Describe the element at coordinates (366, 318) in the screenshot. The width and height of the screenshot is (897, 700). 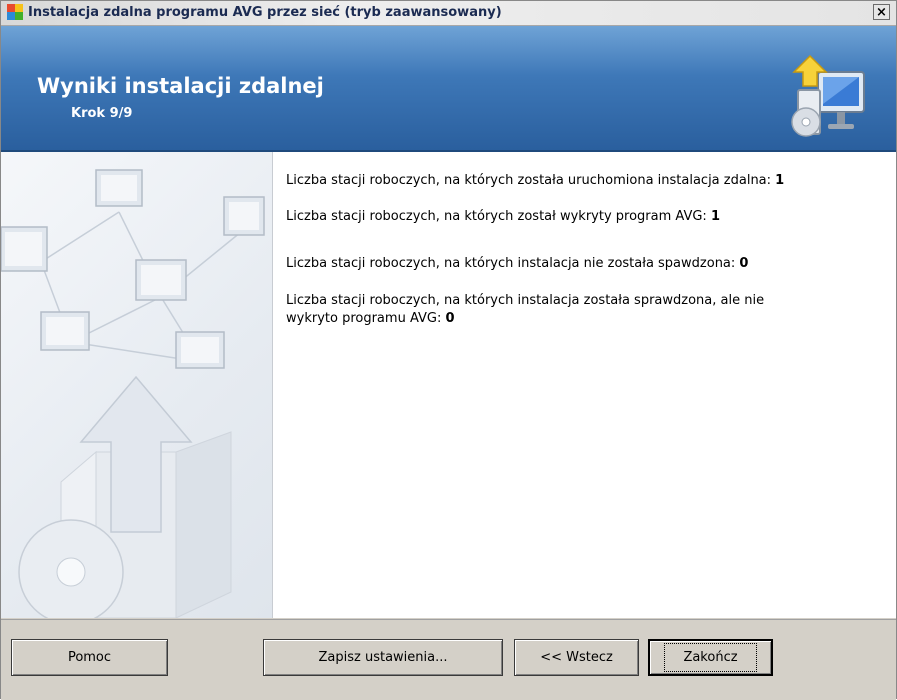
I see `result-not-detected-label-b: wykryto programu AVG:` at that location.